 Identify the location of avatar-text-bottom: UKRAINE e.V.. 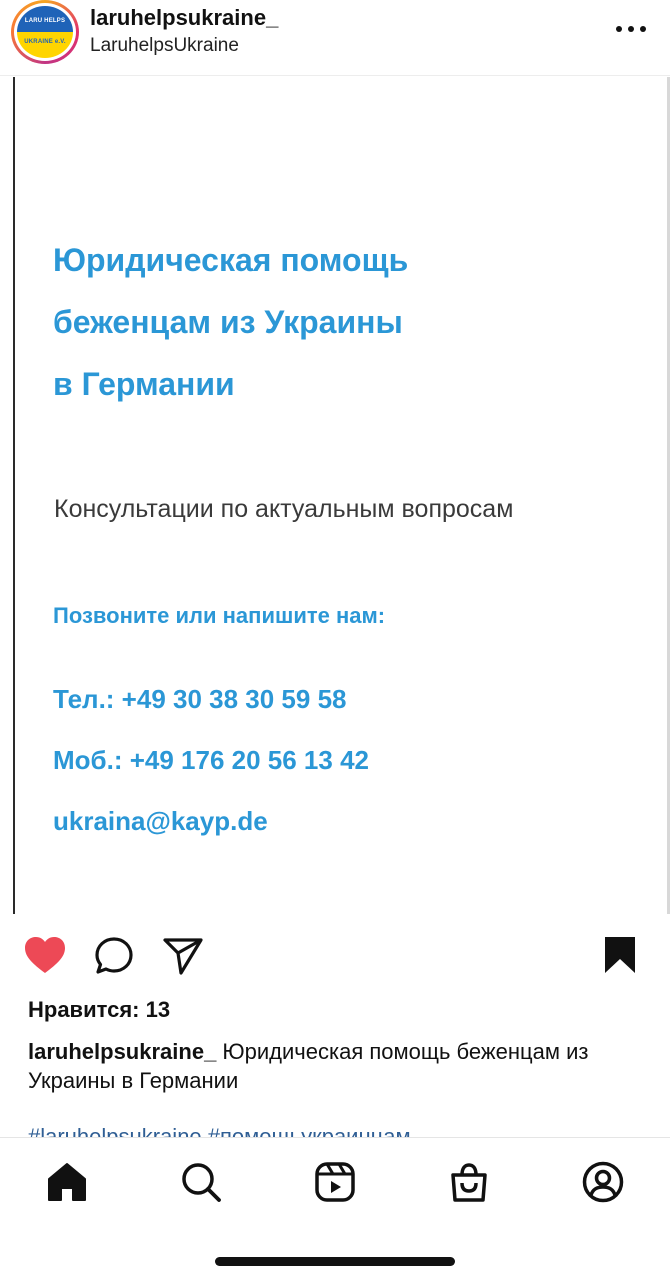
(45, 42).